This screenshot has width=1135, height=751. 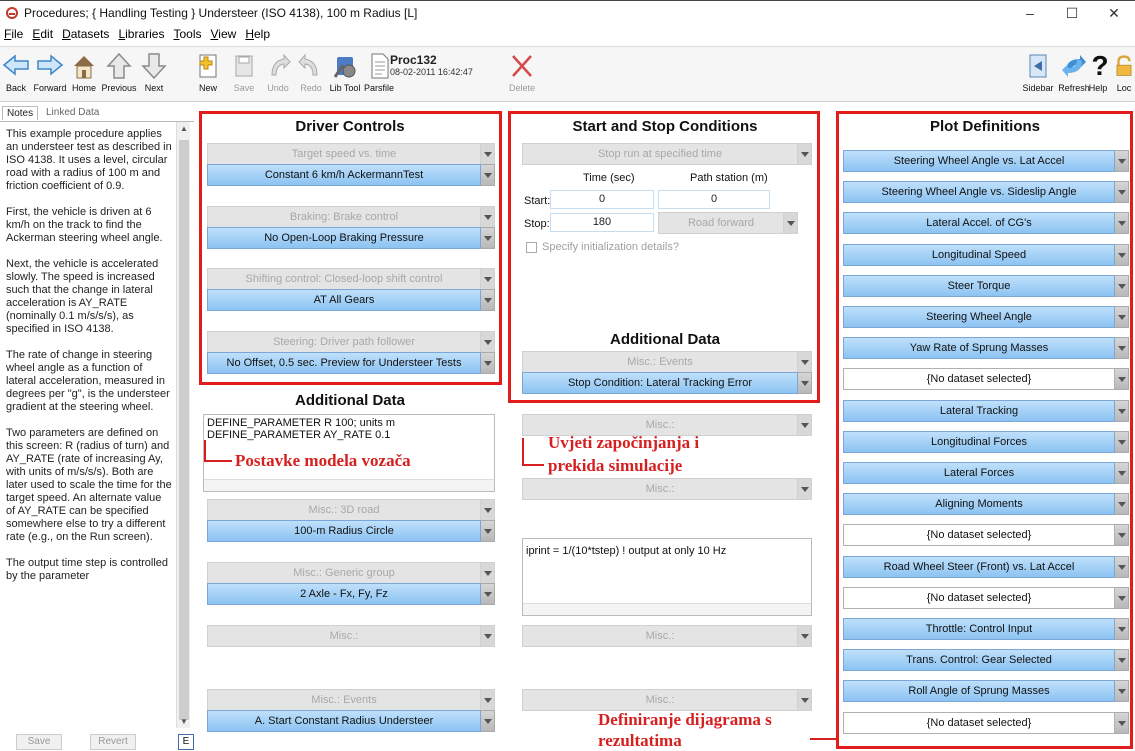 I want to click on plot-definition-combo: Lateral Forces, so click(x=986, y=473).